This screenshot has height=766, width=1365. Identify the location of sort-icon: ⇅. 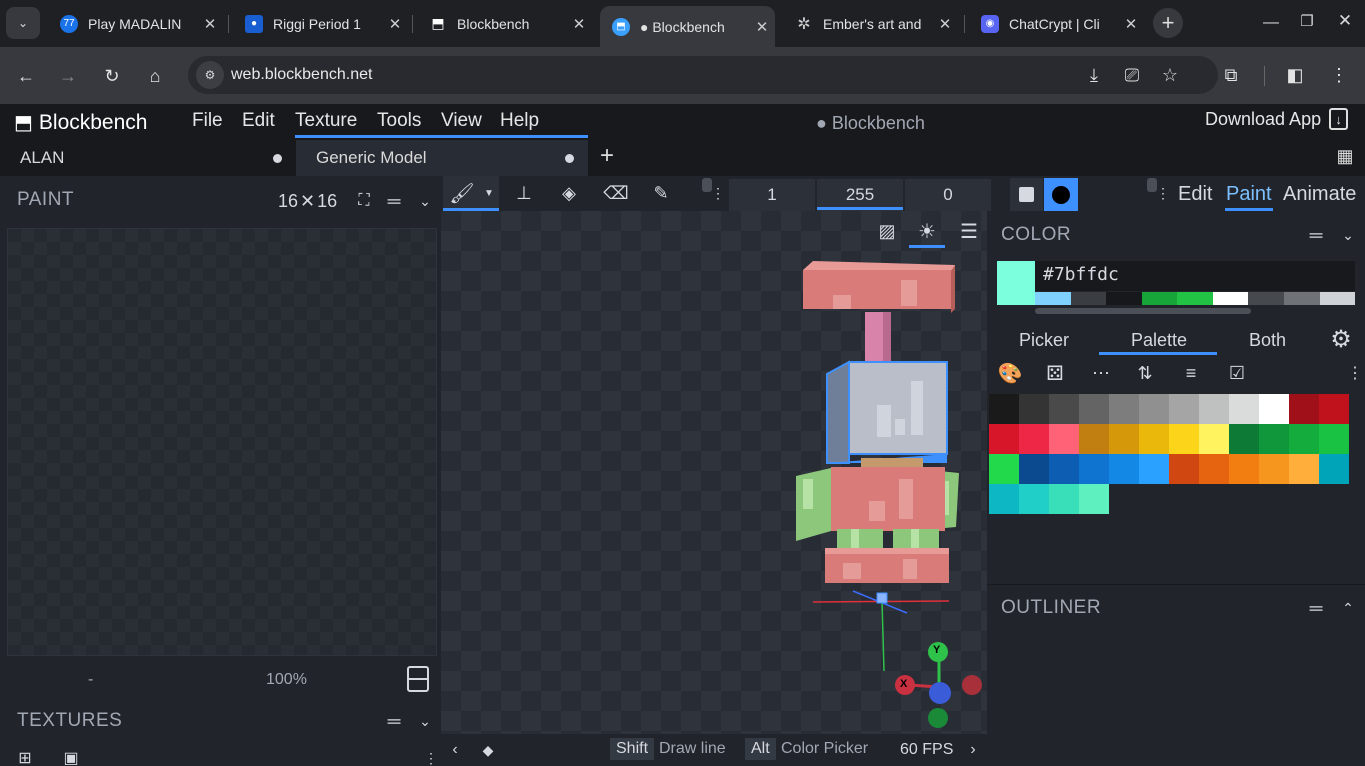
(1145, 373).